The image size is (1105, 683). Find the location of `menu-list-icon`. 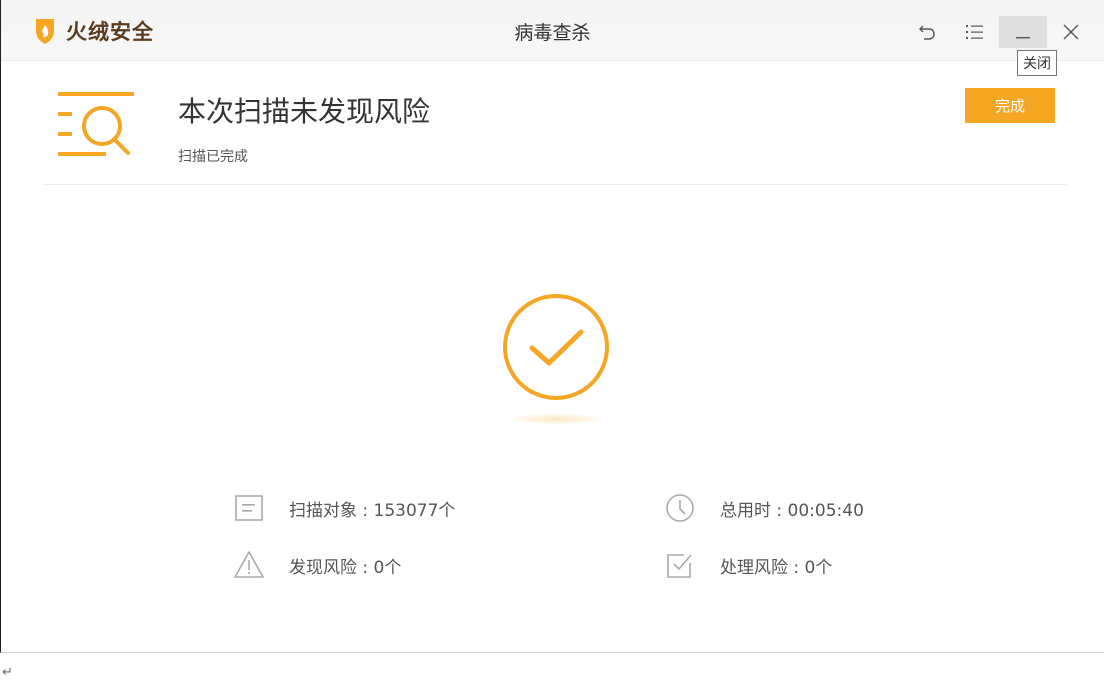

menu-list-icon is located at coordinates (974, 32).